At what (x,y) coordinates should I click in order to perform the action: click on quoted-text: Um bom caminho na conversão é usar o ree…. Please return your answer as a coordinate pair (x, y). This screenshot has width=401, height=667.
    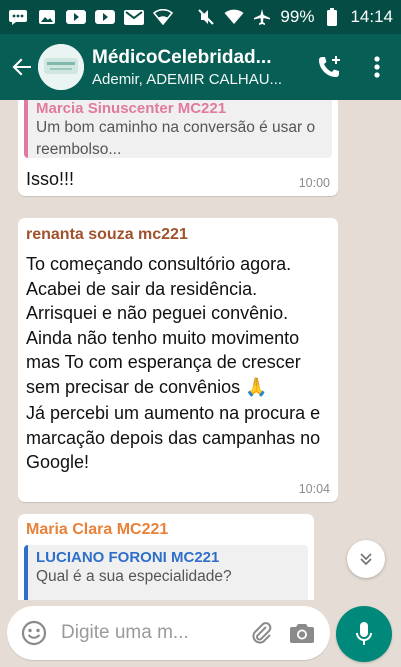
    Looking at the image, I should click on (176, 138).